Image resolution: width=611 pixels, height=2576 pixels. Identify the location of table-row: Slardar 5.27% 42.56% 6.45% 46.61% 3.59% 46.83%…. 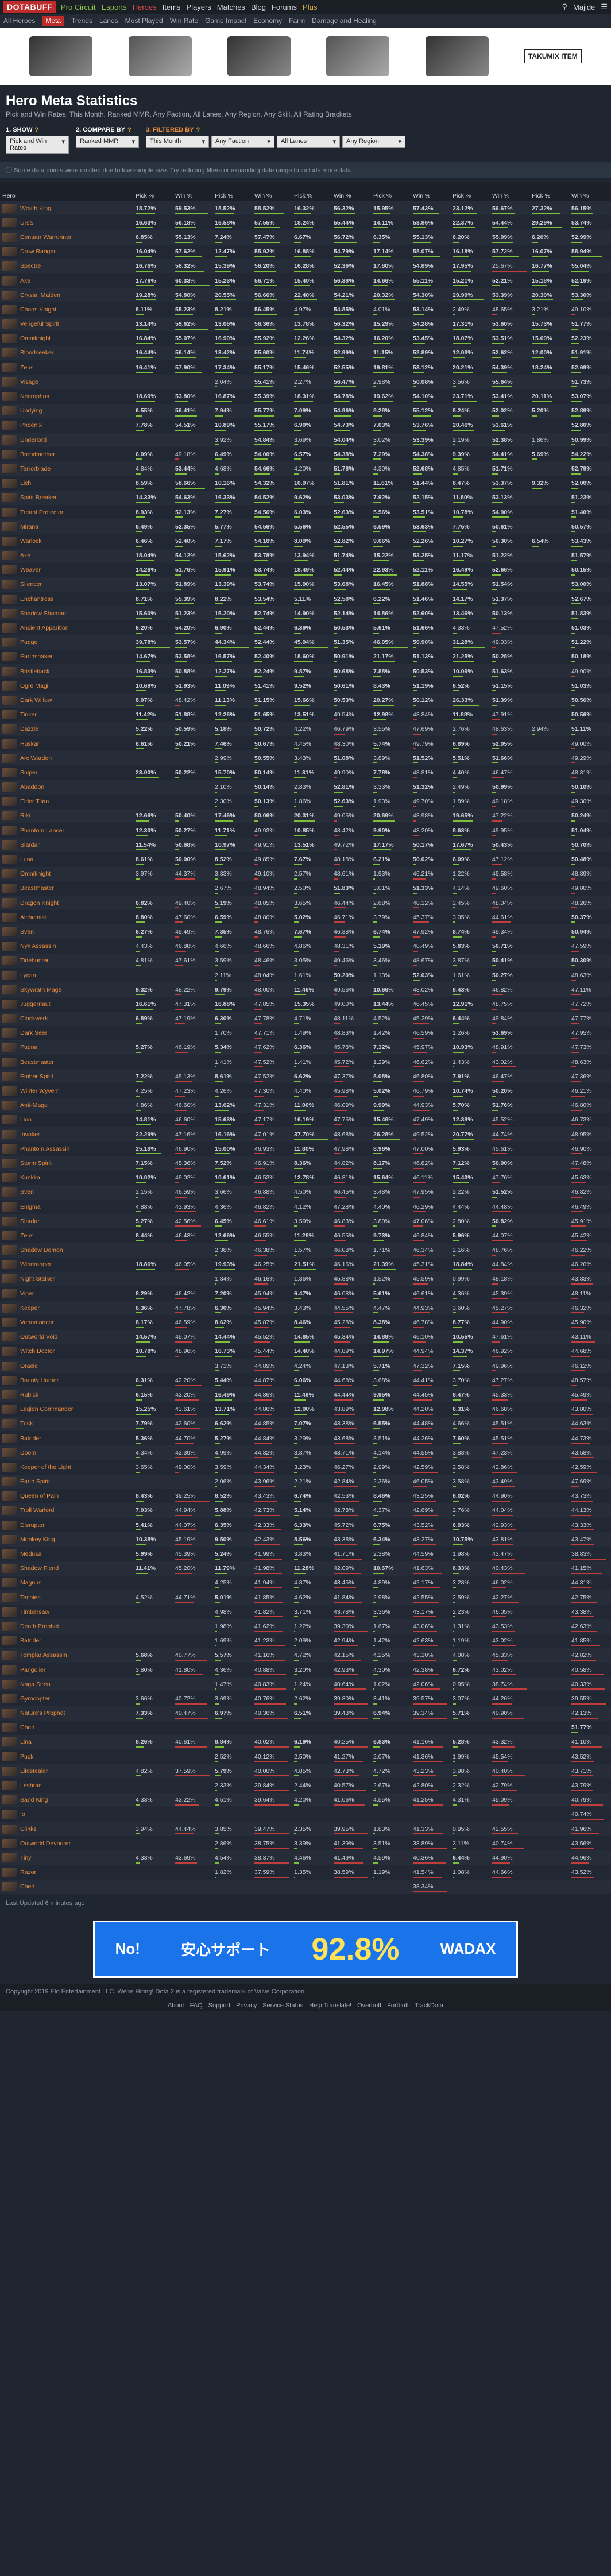
(305, 1221).